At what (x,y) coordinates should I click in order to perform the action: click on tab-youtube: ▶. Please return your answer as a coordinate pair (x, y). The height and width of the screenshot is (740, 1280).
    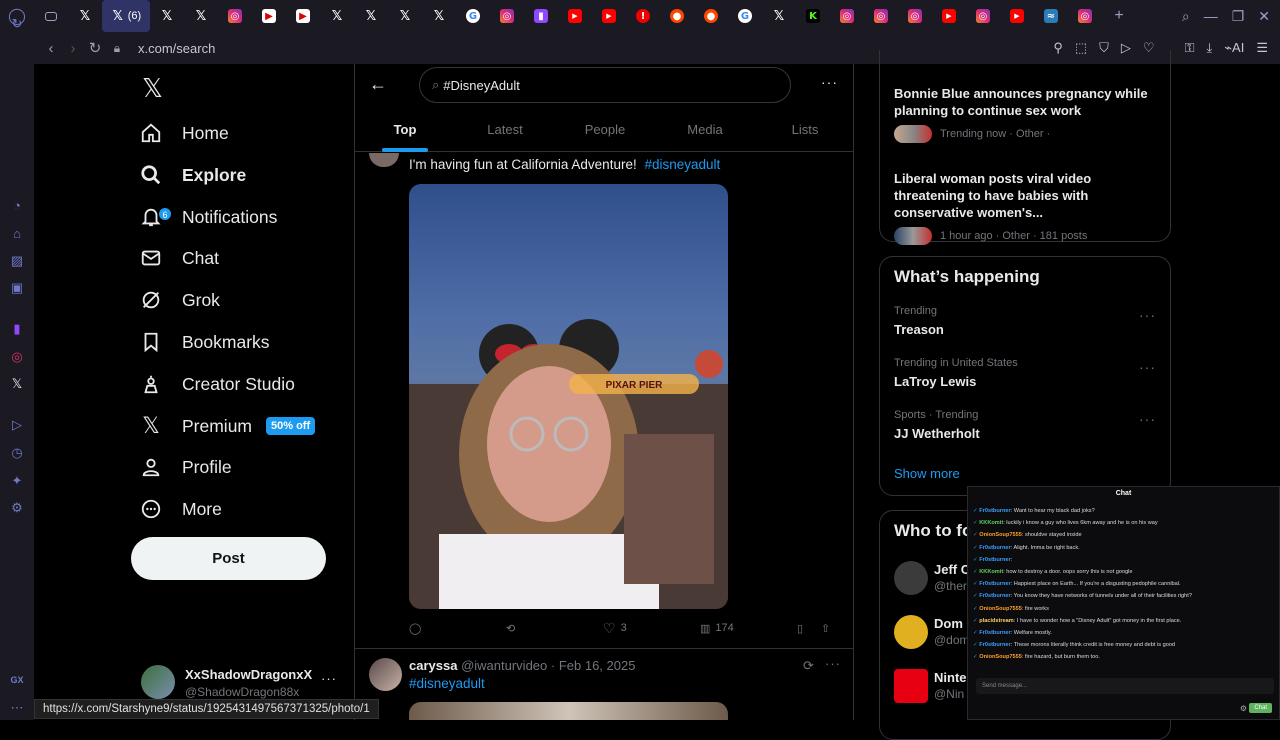
    Looking at the image, I should click on (949, 16).